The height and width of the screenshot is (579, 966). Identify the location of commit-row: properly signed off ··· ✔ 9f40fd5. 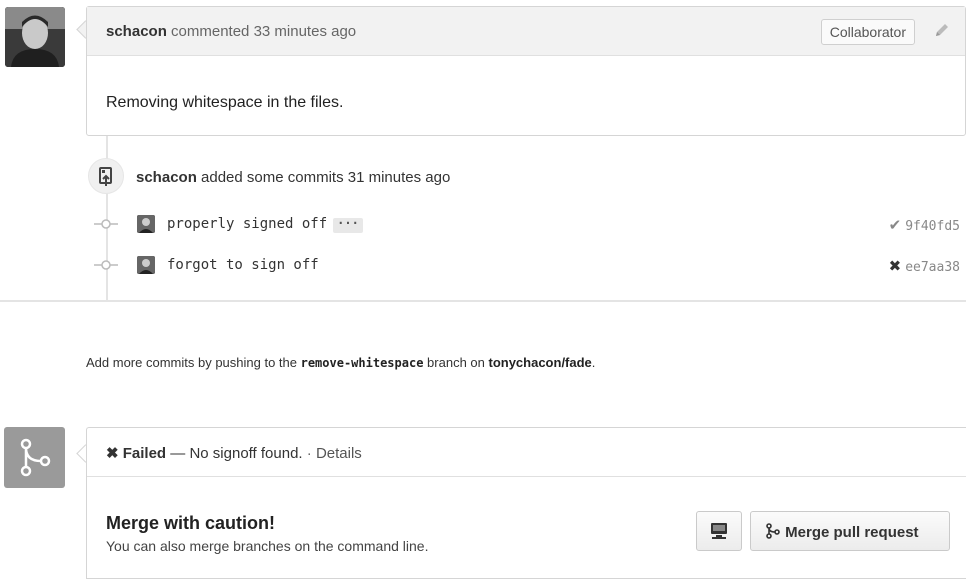
(527, 224).